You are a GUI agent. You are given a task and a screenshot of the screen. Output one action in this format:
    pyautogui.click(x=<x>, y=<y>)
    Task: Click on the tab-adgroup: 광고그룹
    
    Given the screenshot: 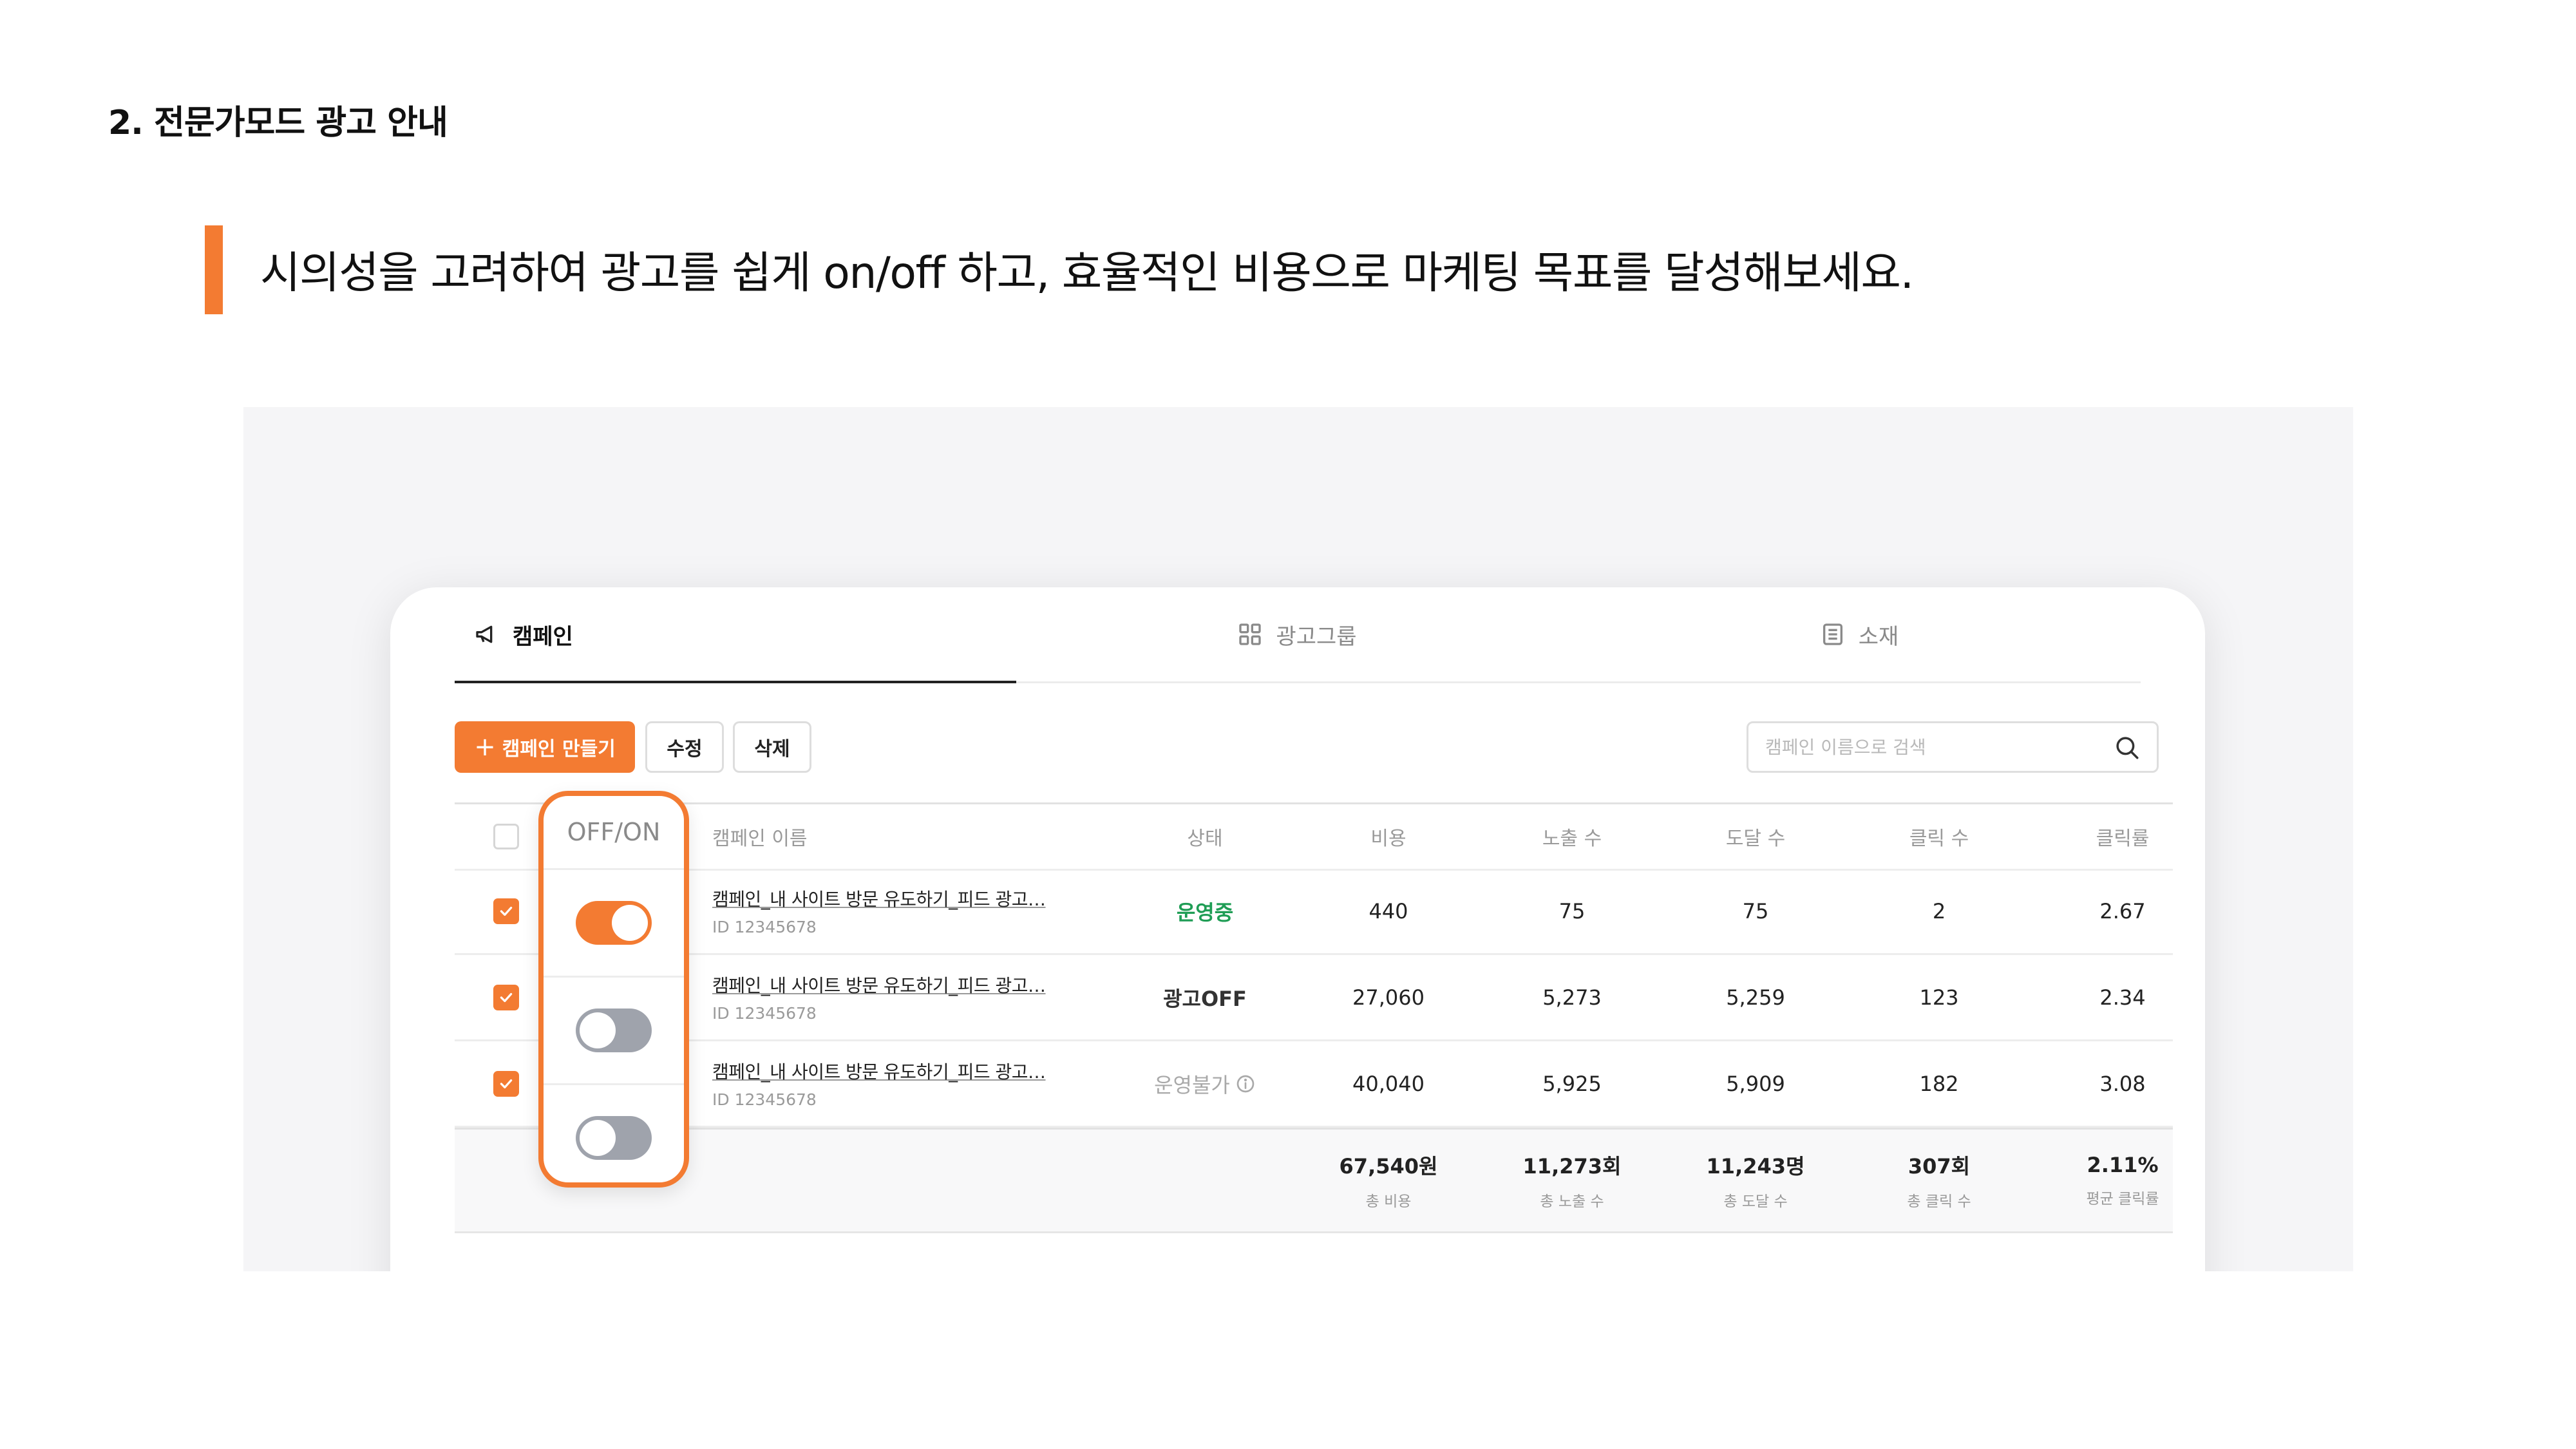 What is the action you would take?
    pyautogui.click(x=1297, y=634)
    